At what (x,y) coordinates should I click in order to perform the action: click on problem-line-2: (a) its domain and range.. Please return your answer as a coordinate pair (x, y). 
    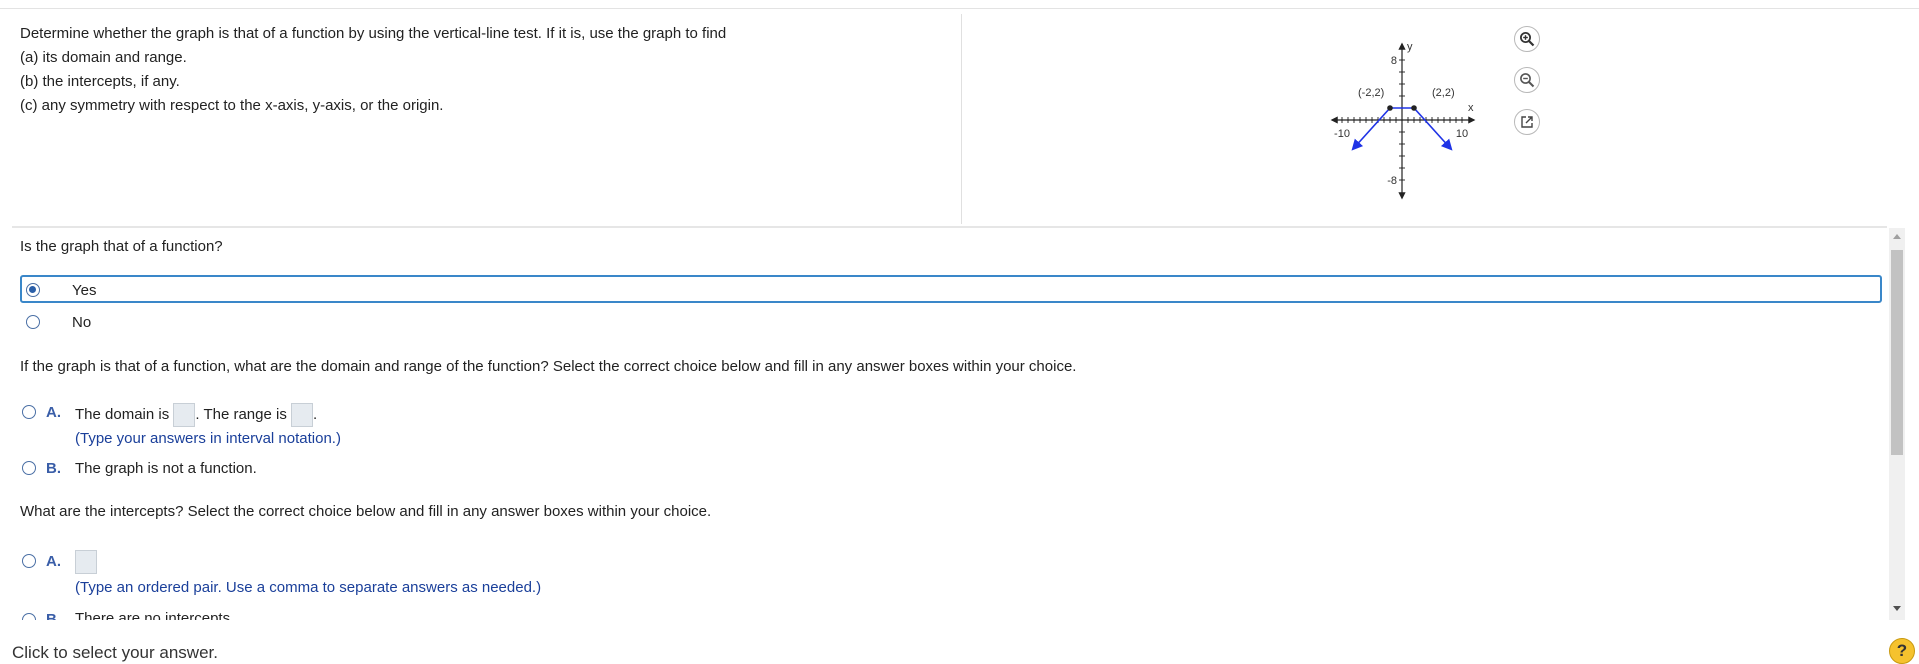
    Looking at the image, I should click on (103, 57).